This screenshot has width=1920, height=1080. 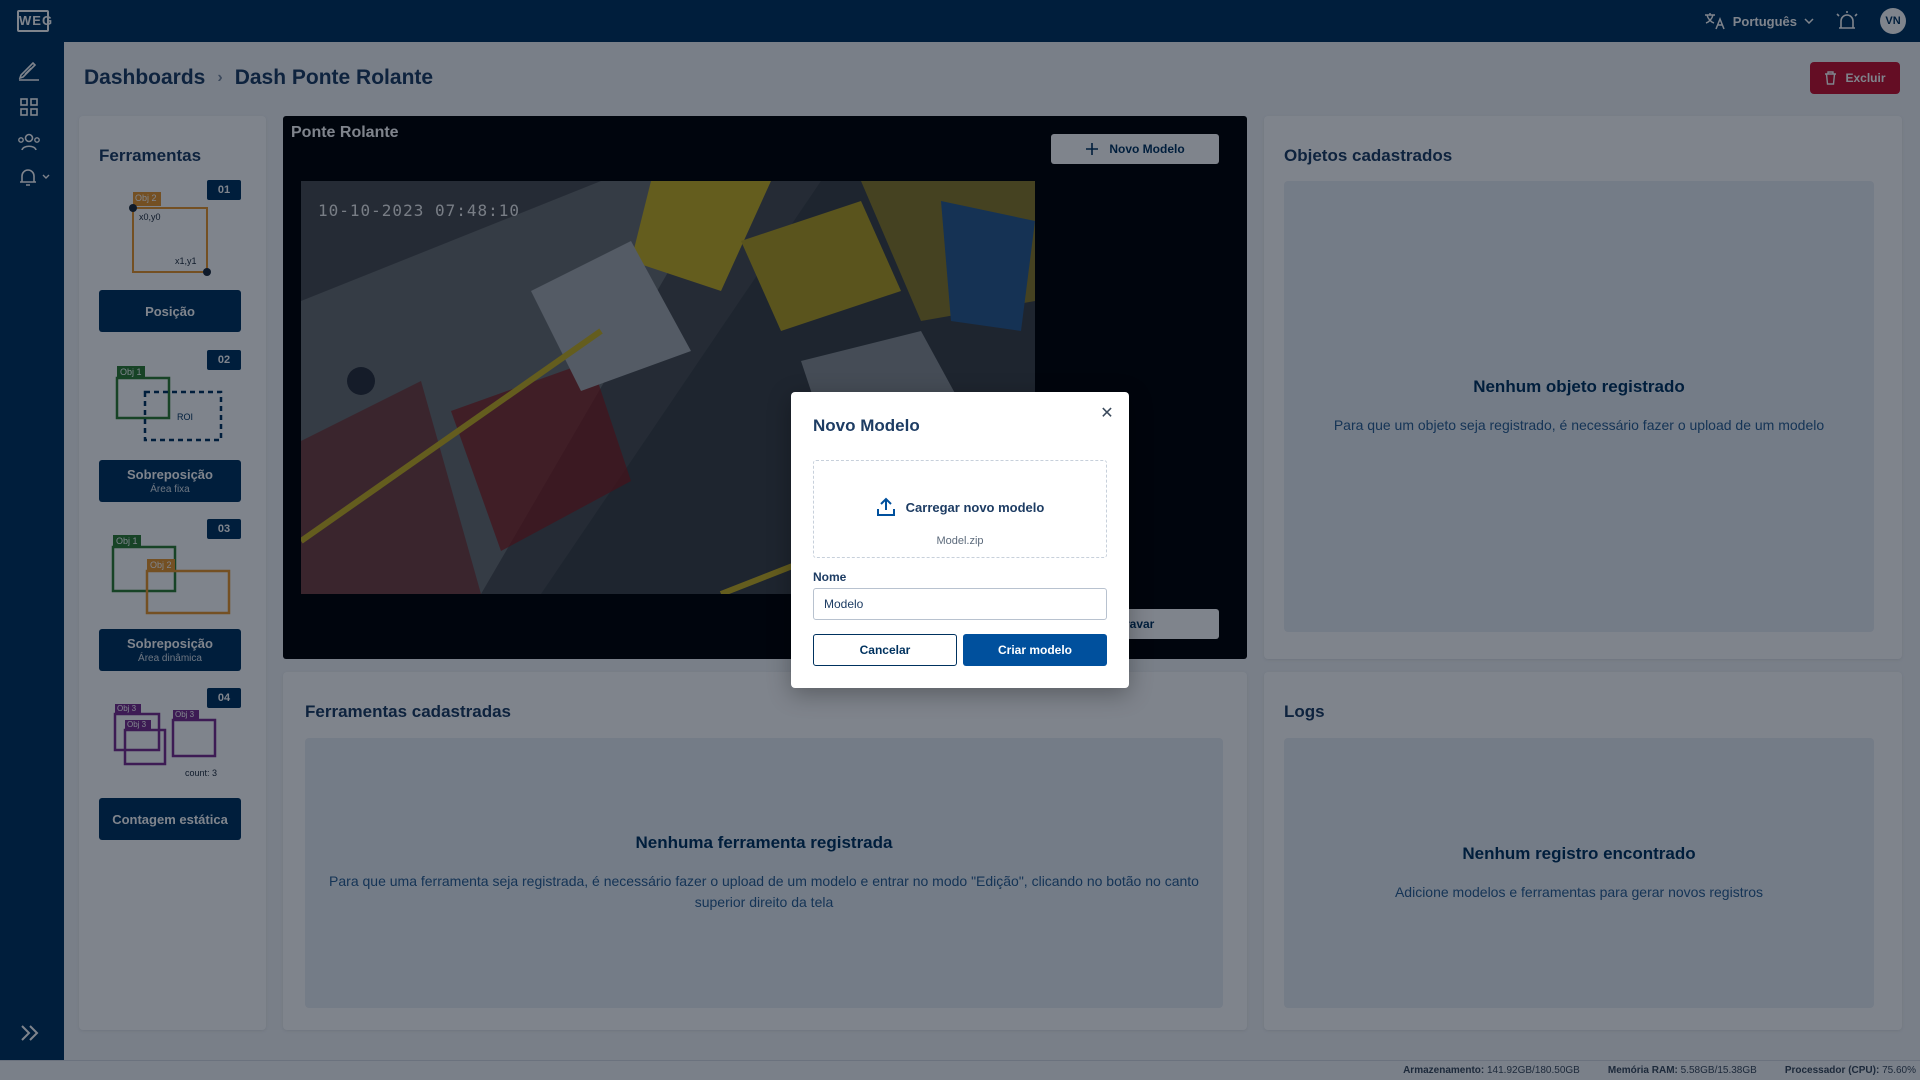 I want to click on upload-dropzone: Carregar novo modelo Model.zip, so click(x=960, y=509).